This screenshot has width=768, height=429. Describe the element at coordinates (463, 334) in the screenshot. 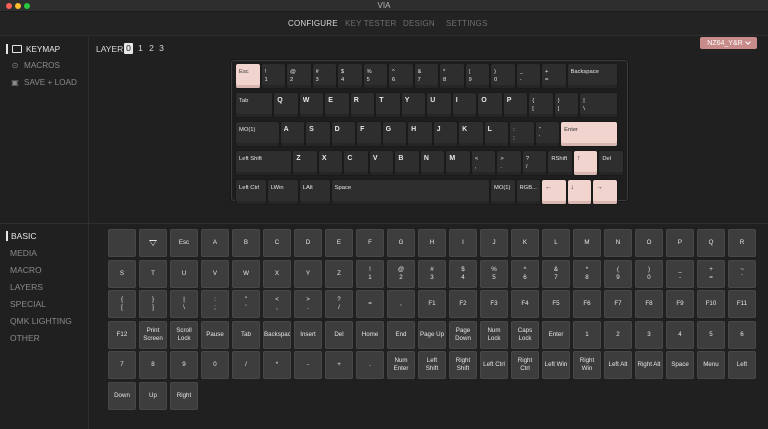

I see `palette-key-page-down: Page Down` at that location.